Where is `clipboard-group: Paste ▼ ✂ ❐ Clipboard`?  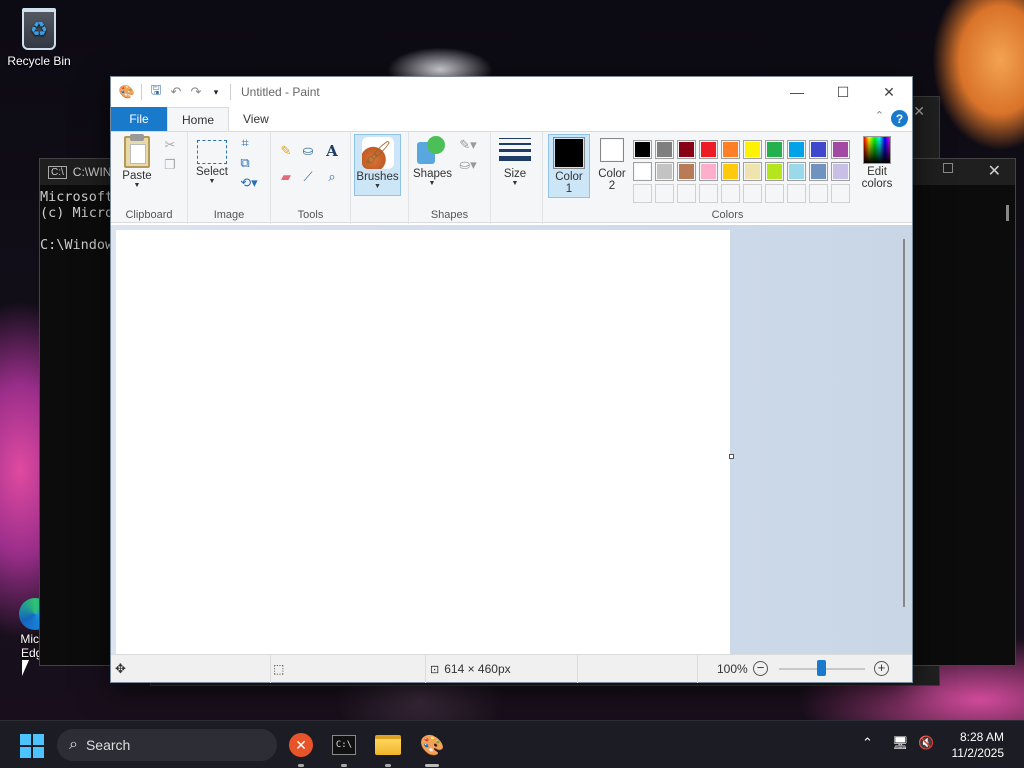 clipboard-group: Paste ▼ ✂ ❐ Clipboard is located at coordinates (149, 178).